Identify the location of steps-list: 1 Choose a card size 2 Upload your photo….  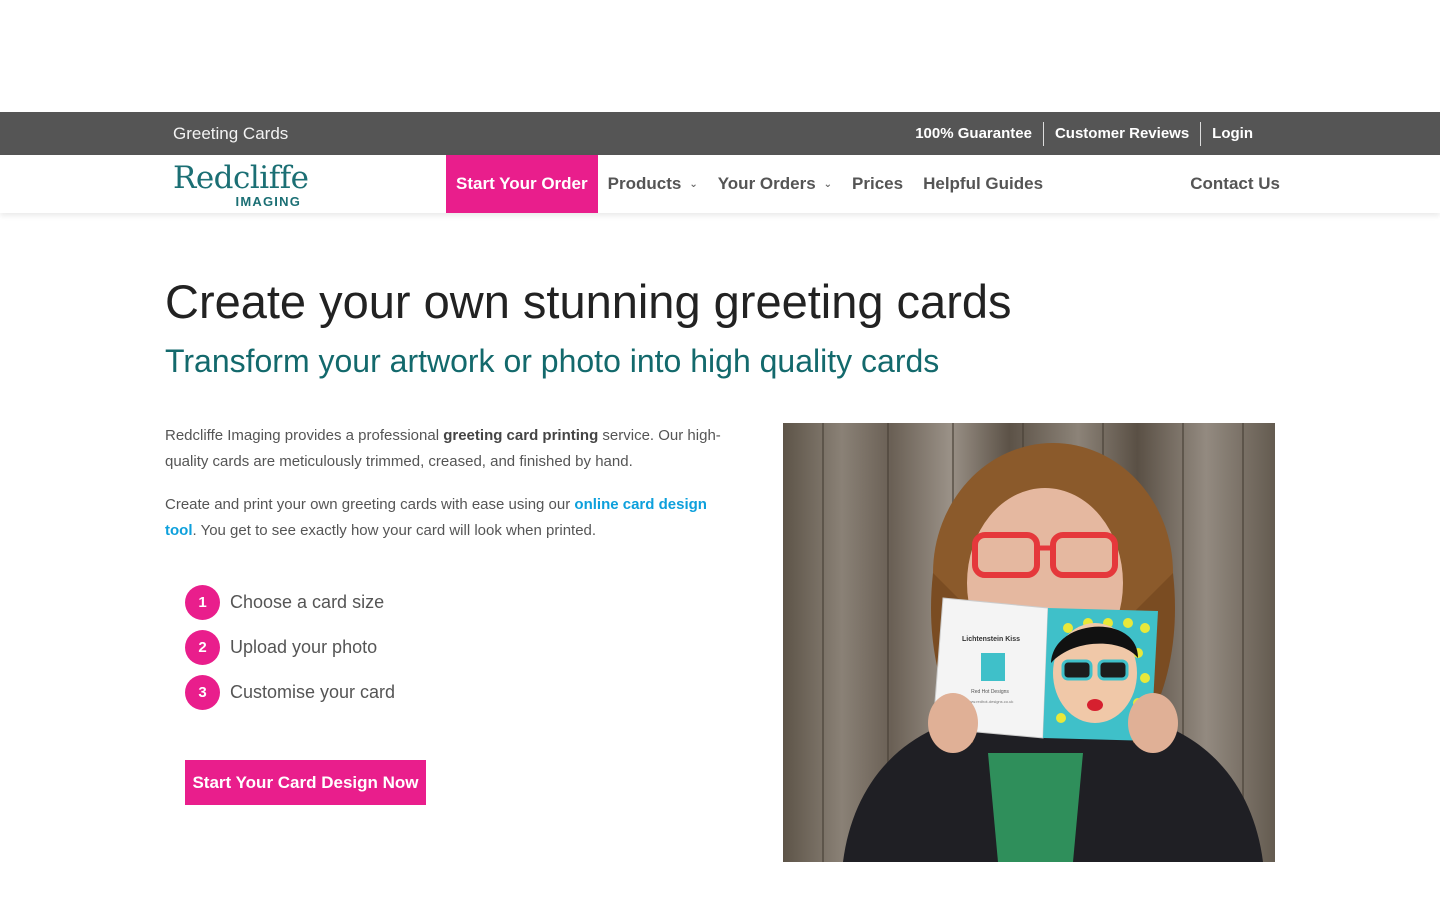
(290, 651).